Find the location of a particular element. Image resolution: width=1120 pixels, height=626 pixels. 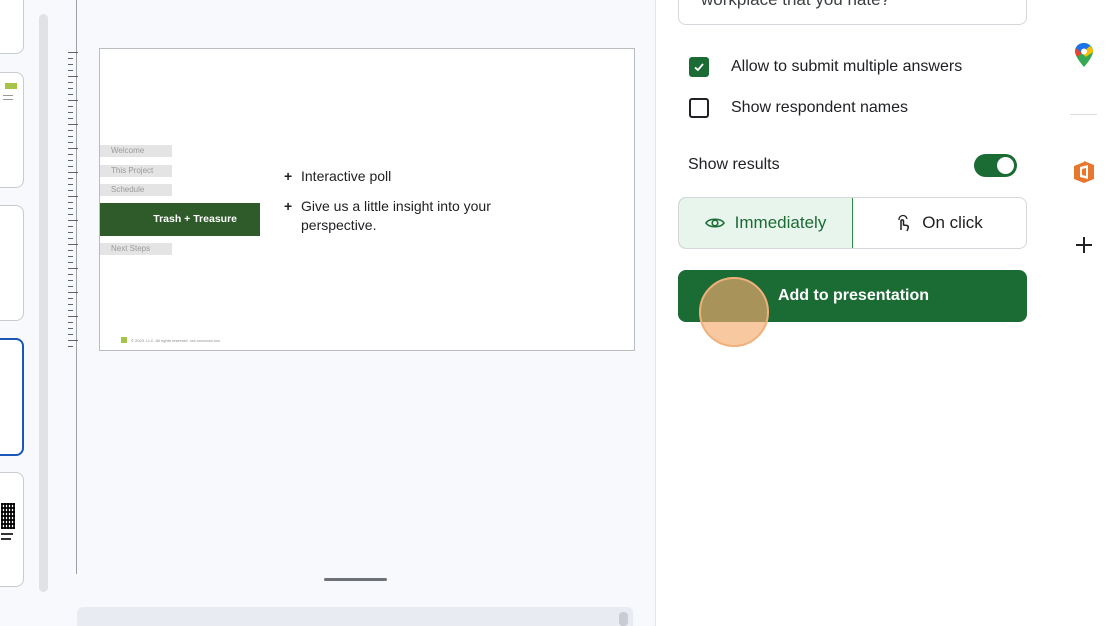

respondent-names-checkbox is located at coordinates (699, 108).